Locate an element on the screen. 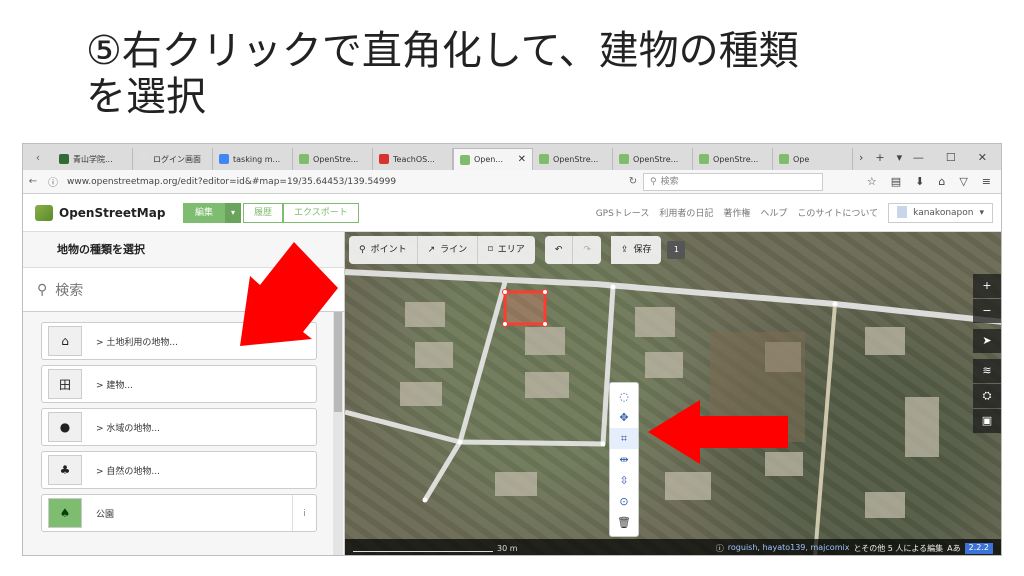 Image resolution: width=1024 pixels, height=576 pixels. edit-button: 編集 is located at coordinates (204, 212).